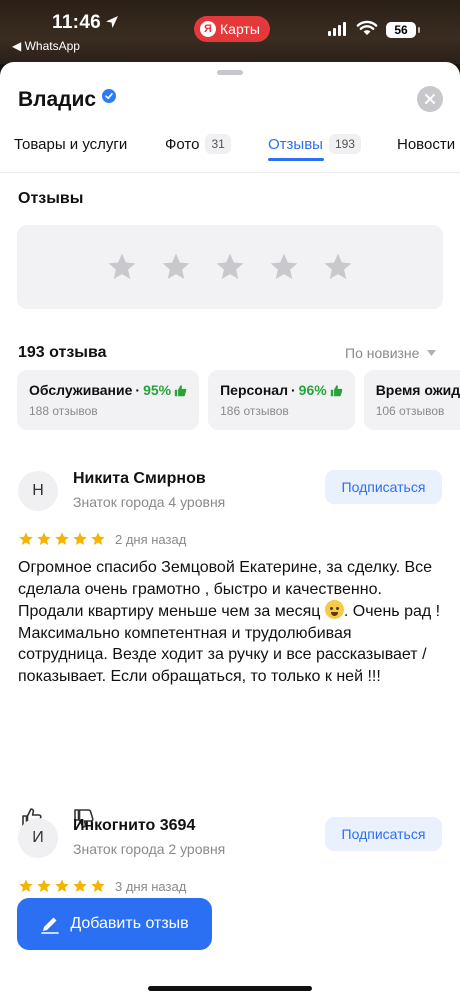 The height and width of the screenshot is (1000, 460). I want to click on aspect-chip-waiting: Время ожидания 106 отзывов, so click(411, 400).